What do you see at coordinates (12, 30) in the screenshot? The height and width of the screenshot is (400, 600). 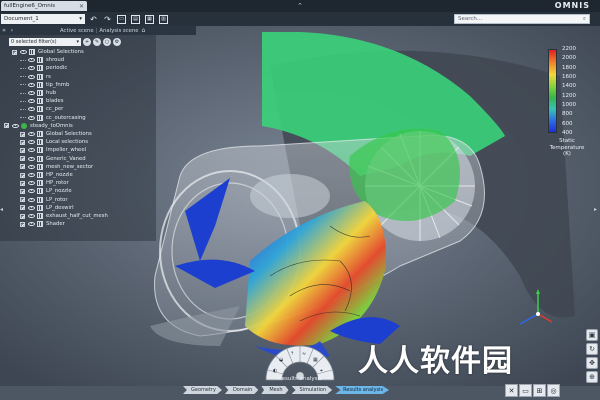 I see `forward-arrow-icon: ›` at bounding box center [12, 30].